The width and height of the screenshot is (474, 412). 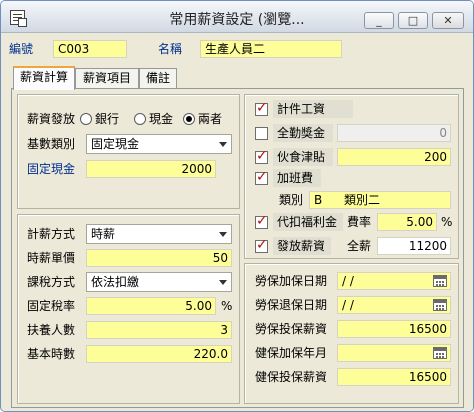 I want to click on code-label: 編號, so click(x=21, y=49).